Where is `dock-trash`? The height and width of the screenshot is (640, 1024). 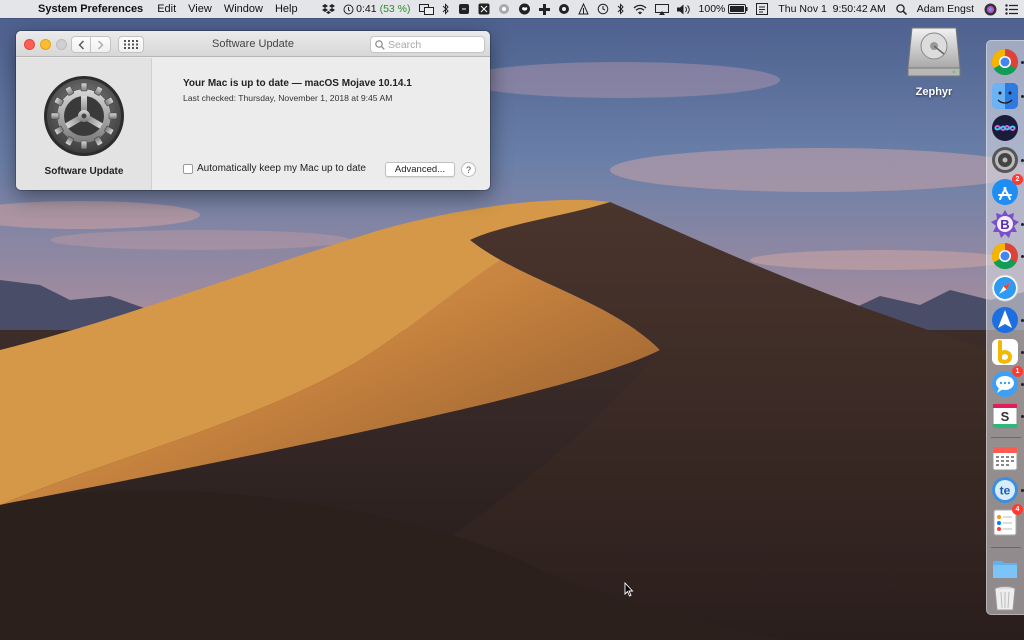
dock-trash is located at coordinates (1005, 598).